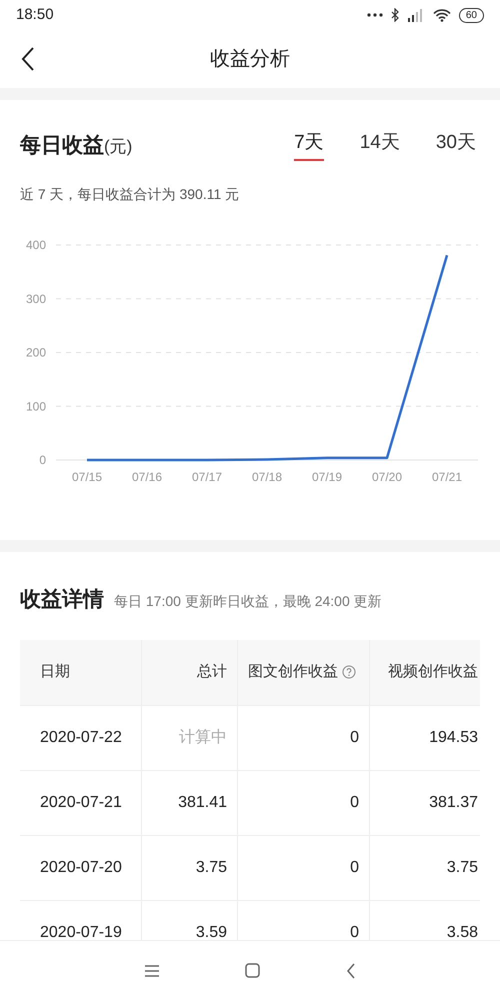 This screenshot has height=1000, width=500. Describe the element at coordinates (349, 672) in the screenshot. I see `help-icon` at that location.